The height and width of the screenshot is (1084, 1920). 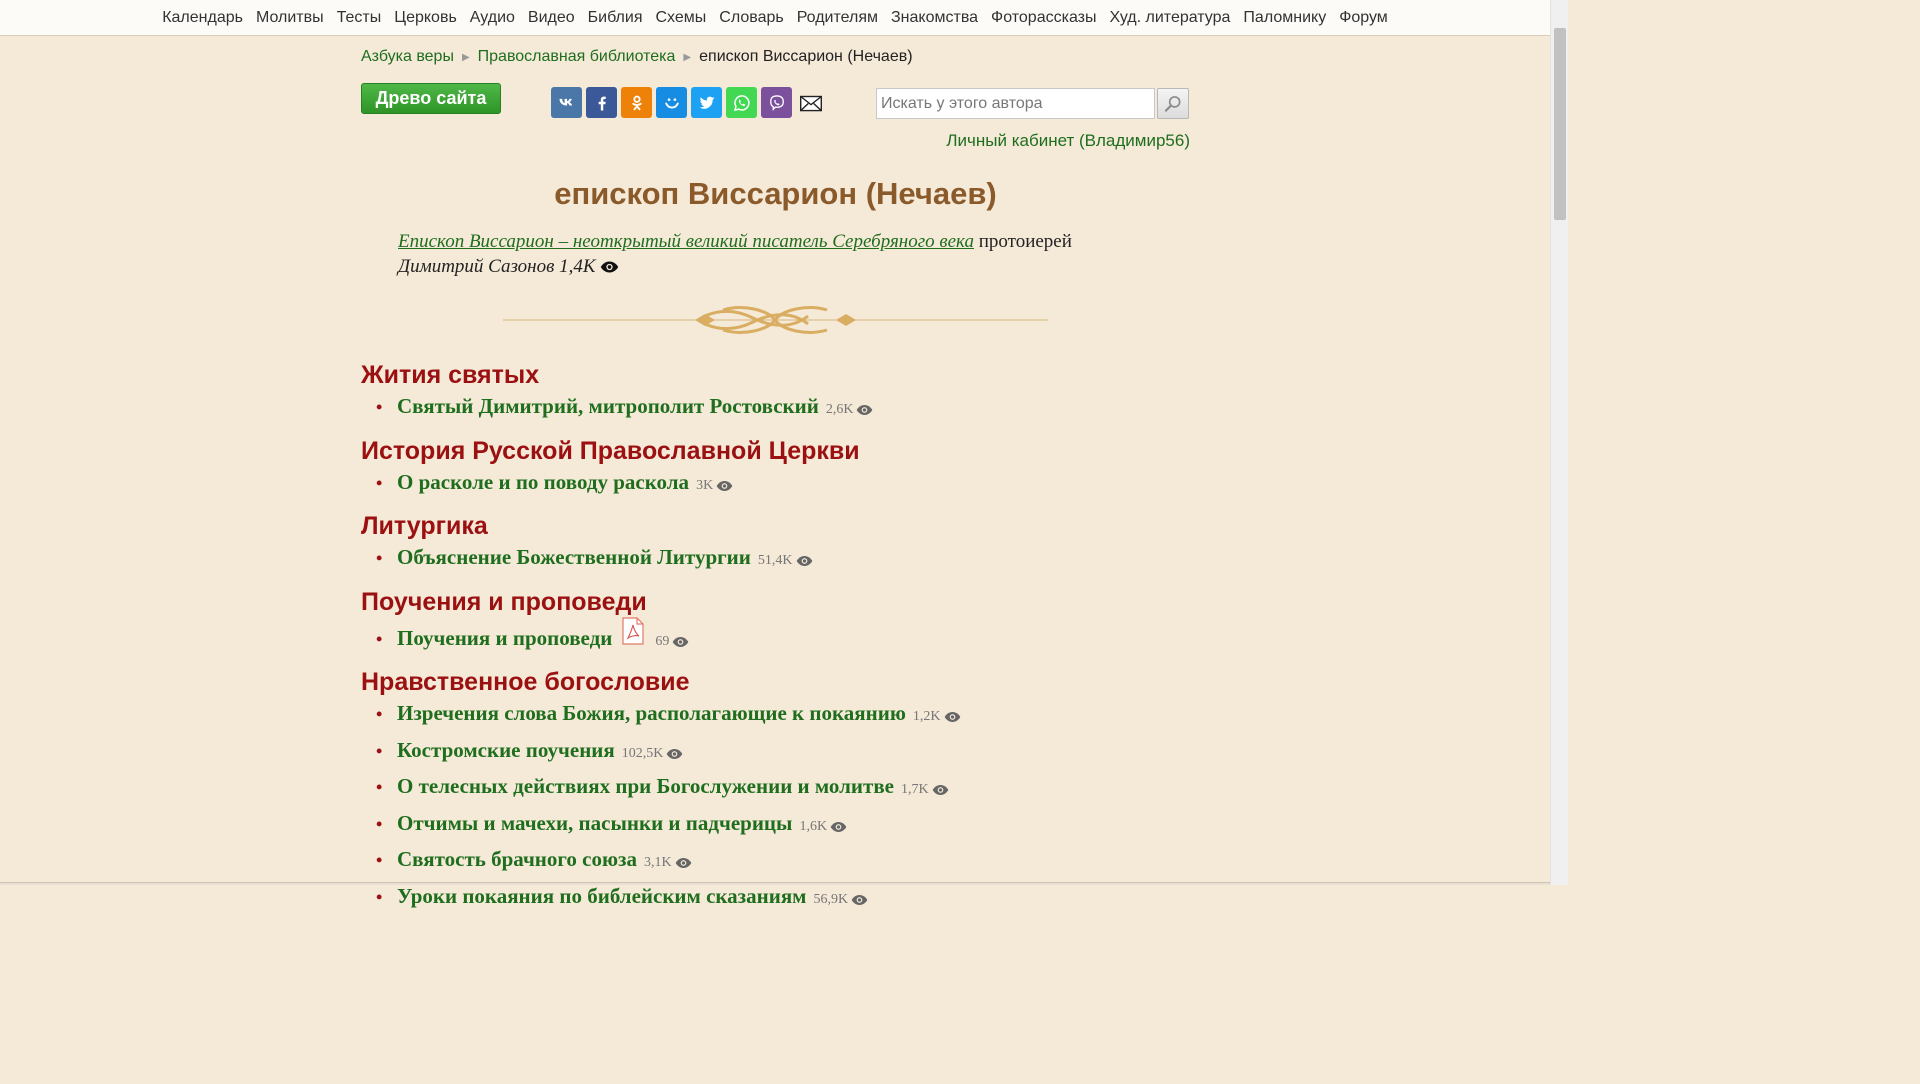 I want to click on personal-account-link: Личный кабинет (Владимир56), so click(x=1068, y=141).